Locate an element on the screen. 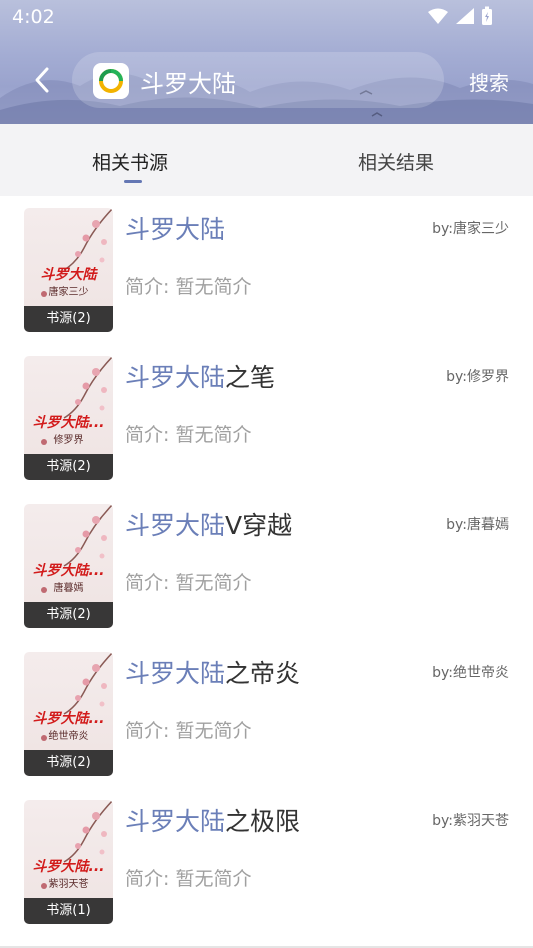  book-title: 斗罗大陆V穿越 is located at coordinates (208, 524).